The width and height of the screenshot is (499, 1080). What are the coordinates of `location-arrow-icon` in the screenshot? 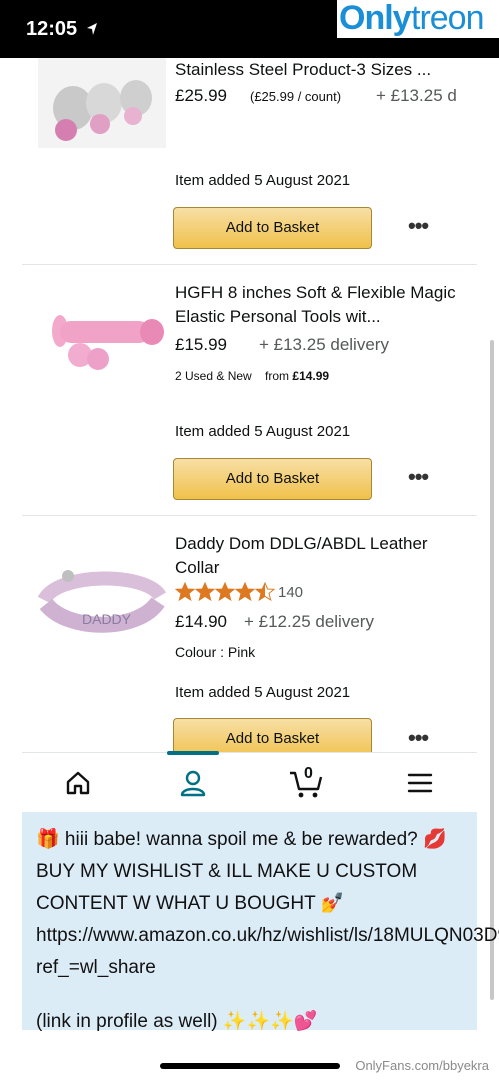 It's located at (92, 29).